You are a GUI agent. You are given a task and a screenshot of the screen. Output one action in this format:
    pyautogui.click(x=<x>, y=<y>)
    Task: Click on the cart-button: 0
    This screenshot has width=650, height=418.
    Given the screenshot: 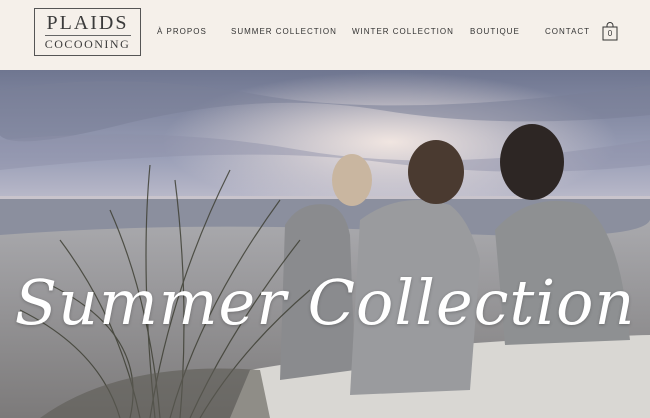 What is the action you would take?
    pyautogui.click(x=610, y=31)
    